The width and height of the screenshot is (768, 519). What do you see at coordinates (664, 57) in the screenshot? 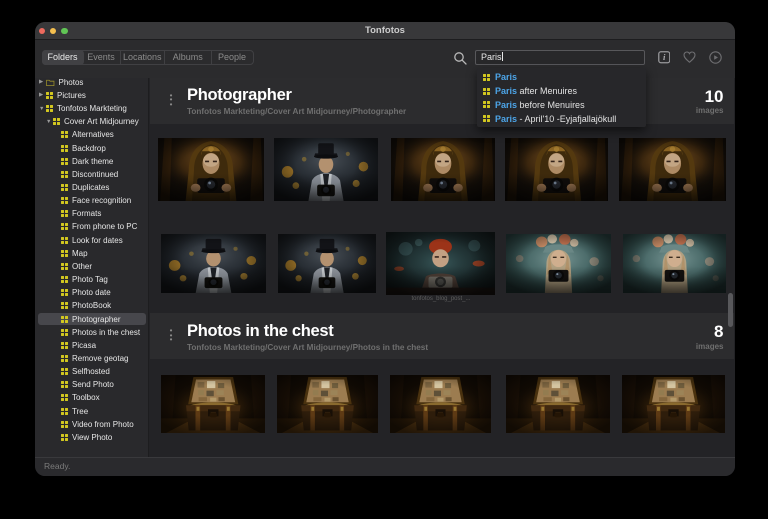
I see `svg-text: i` at bounding box center [664, 57].